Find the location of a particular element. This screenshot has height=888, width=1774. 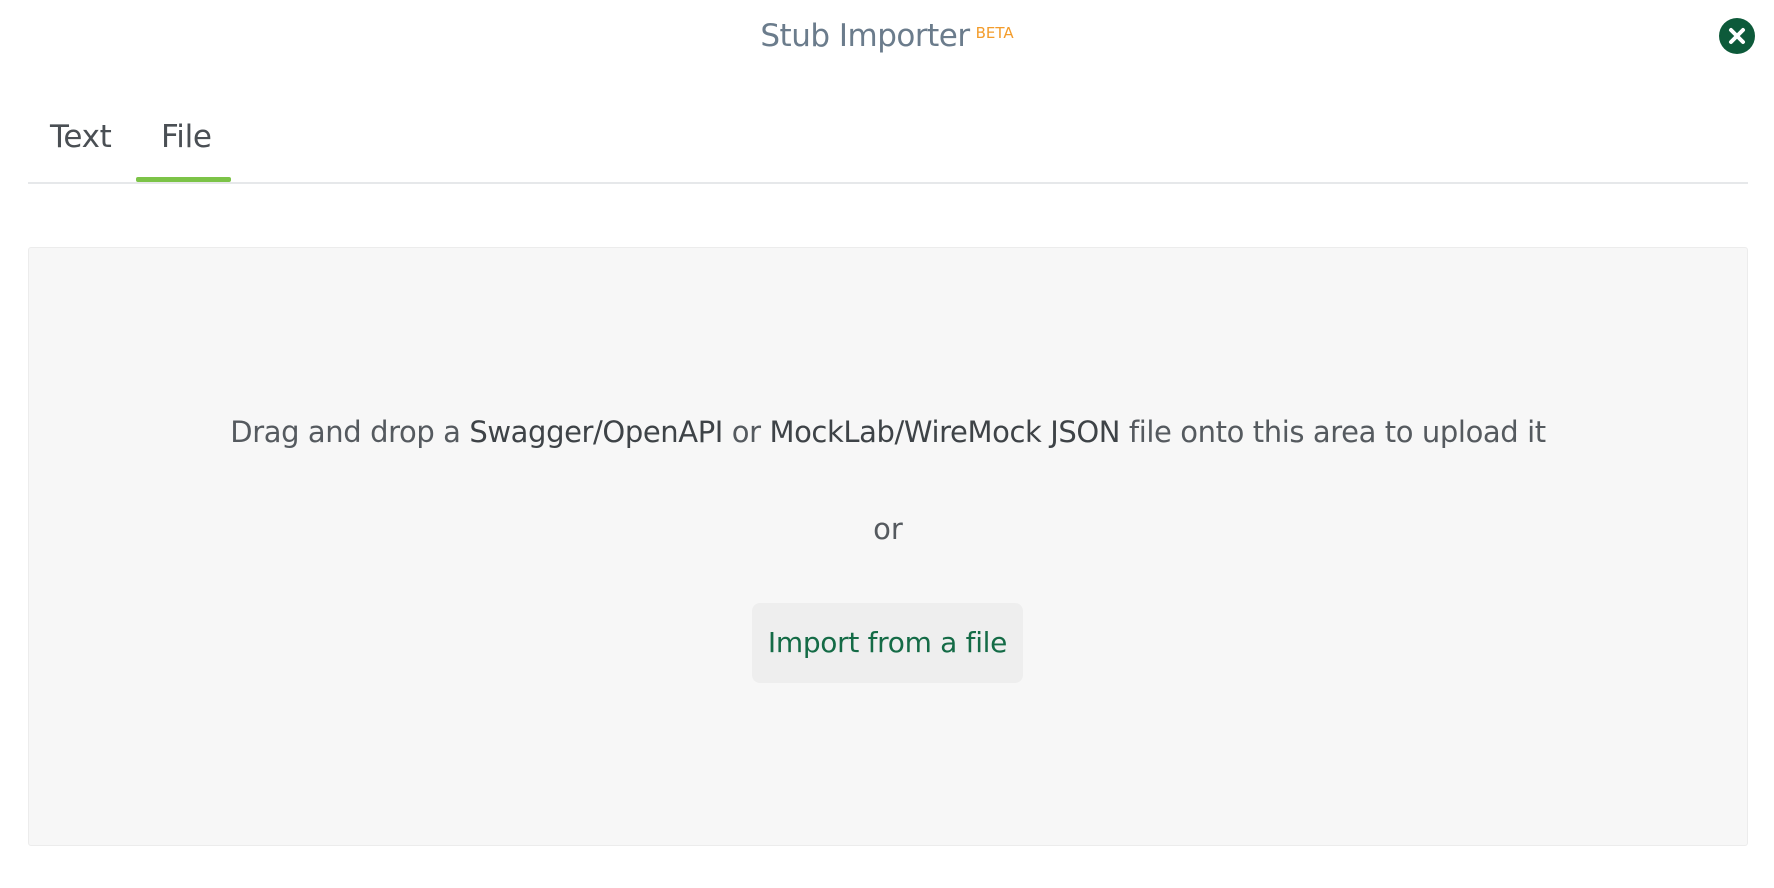

close-icon is located at coordinates (1737, 36).